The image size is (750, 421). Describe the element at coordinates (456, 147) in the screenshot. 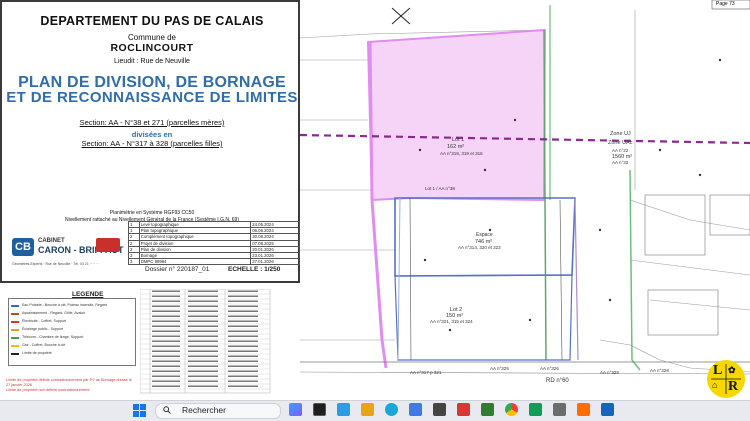

I see `lot1-area: 162 m²` at that location.